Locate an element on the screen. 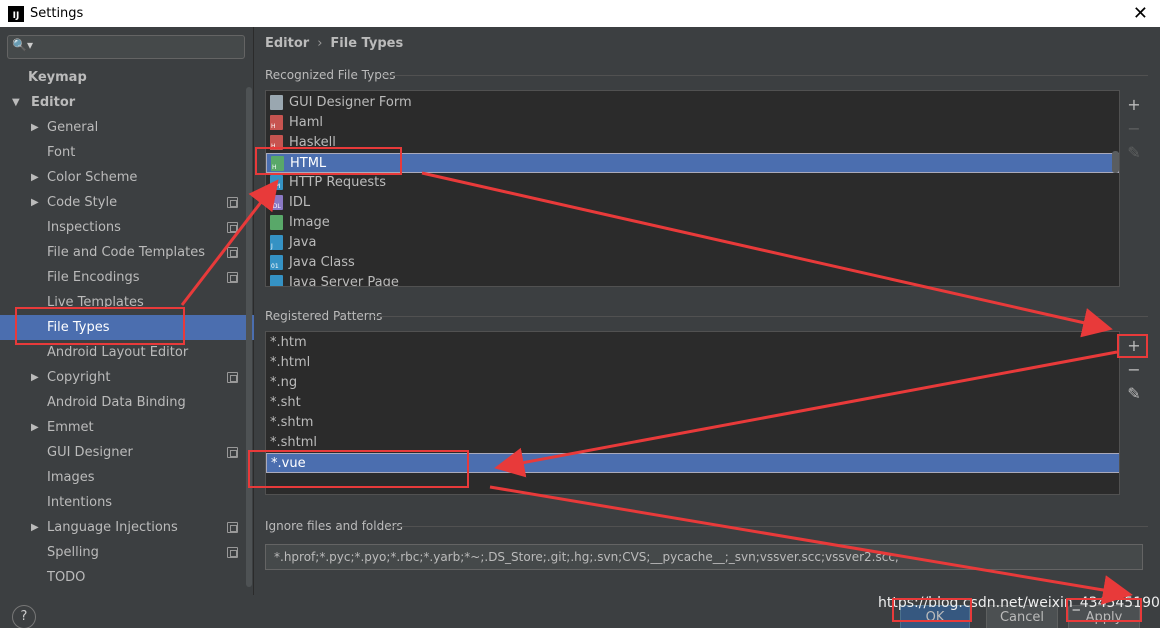 Image resolution: width=1160 pixels, height=628 pixels. file-type-row: Image is located at coordinates (686, 223).